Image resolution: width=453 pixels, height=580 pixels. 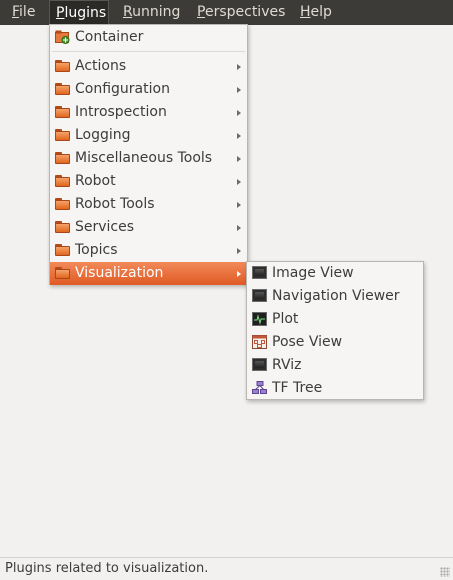 What do you see at coordinates (226, 568) in the screenshot?
I see `status-bar: Plugins related to visualization.` at bounding box center [226, 568].